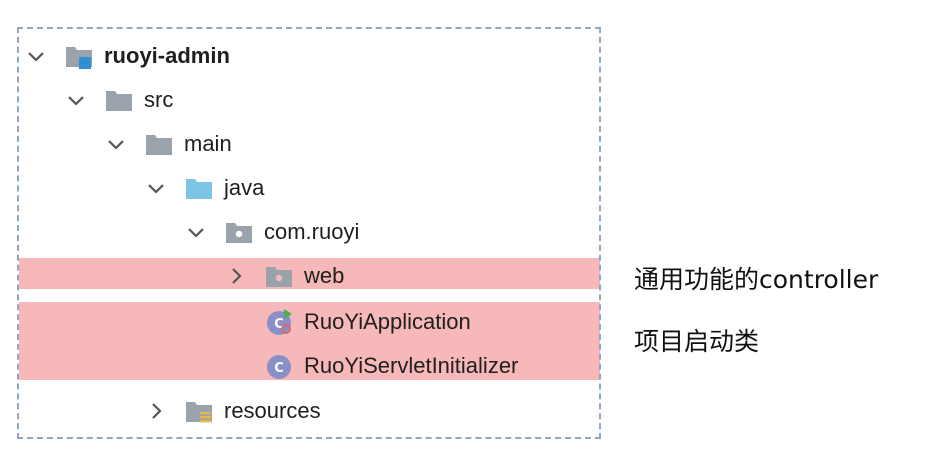 This screenshot has height=456, width=938. I want to click on class-icon: C, so click(279, 366).